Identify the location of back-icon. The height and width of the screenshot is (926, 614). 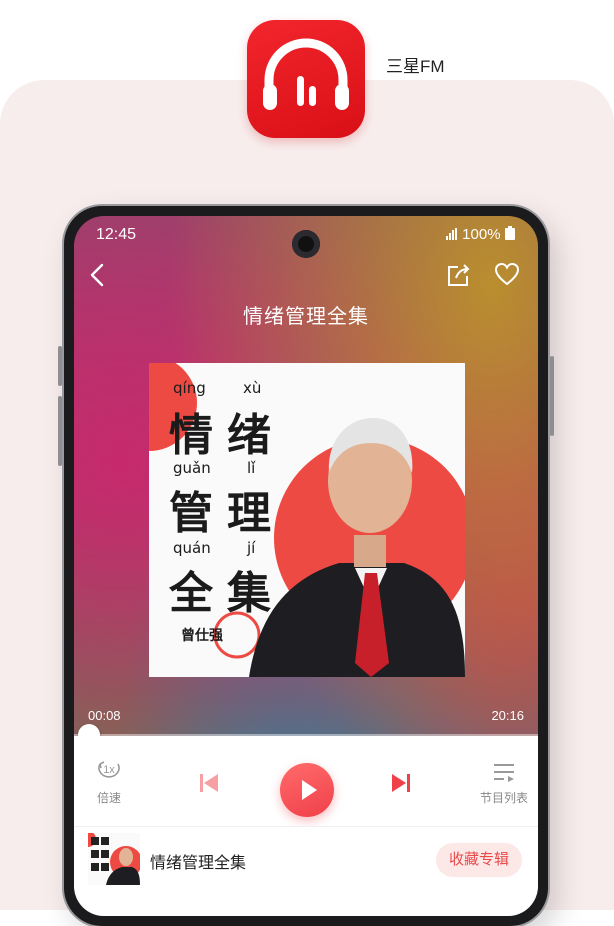
(97, 277).